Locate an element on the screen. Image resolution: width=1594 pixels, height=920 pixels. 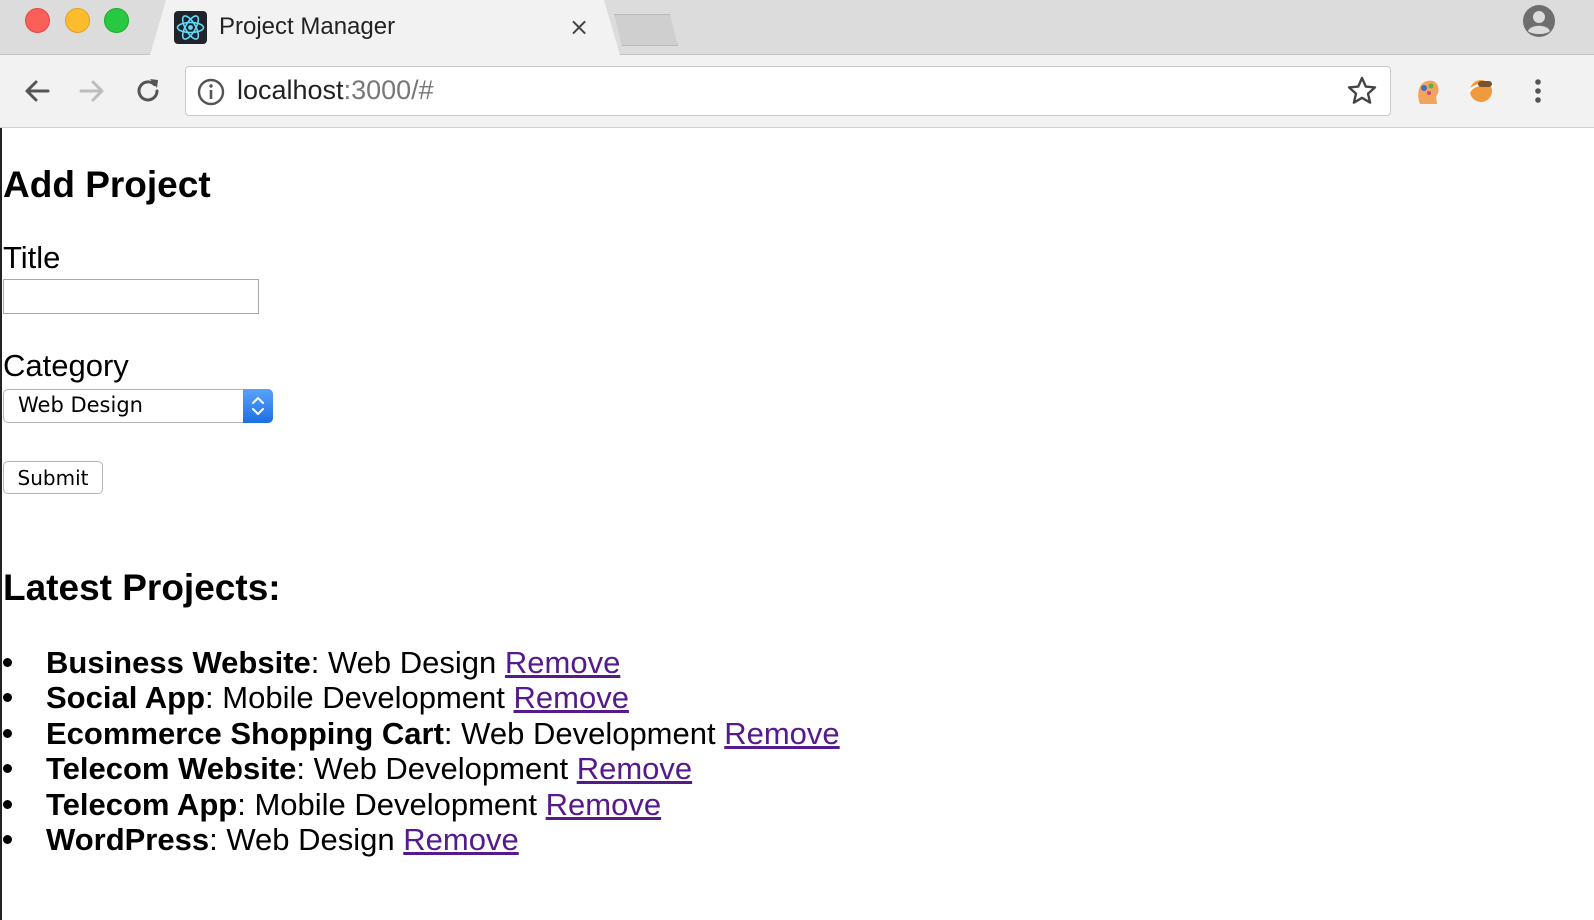
submit-button: Submit is located at coordinates (53, 477).